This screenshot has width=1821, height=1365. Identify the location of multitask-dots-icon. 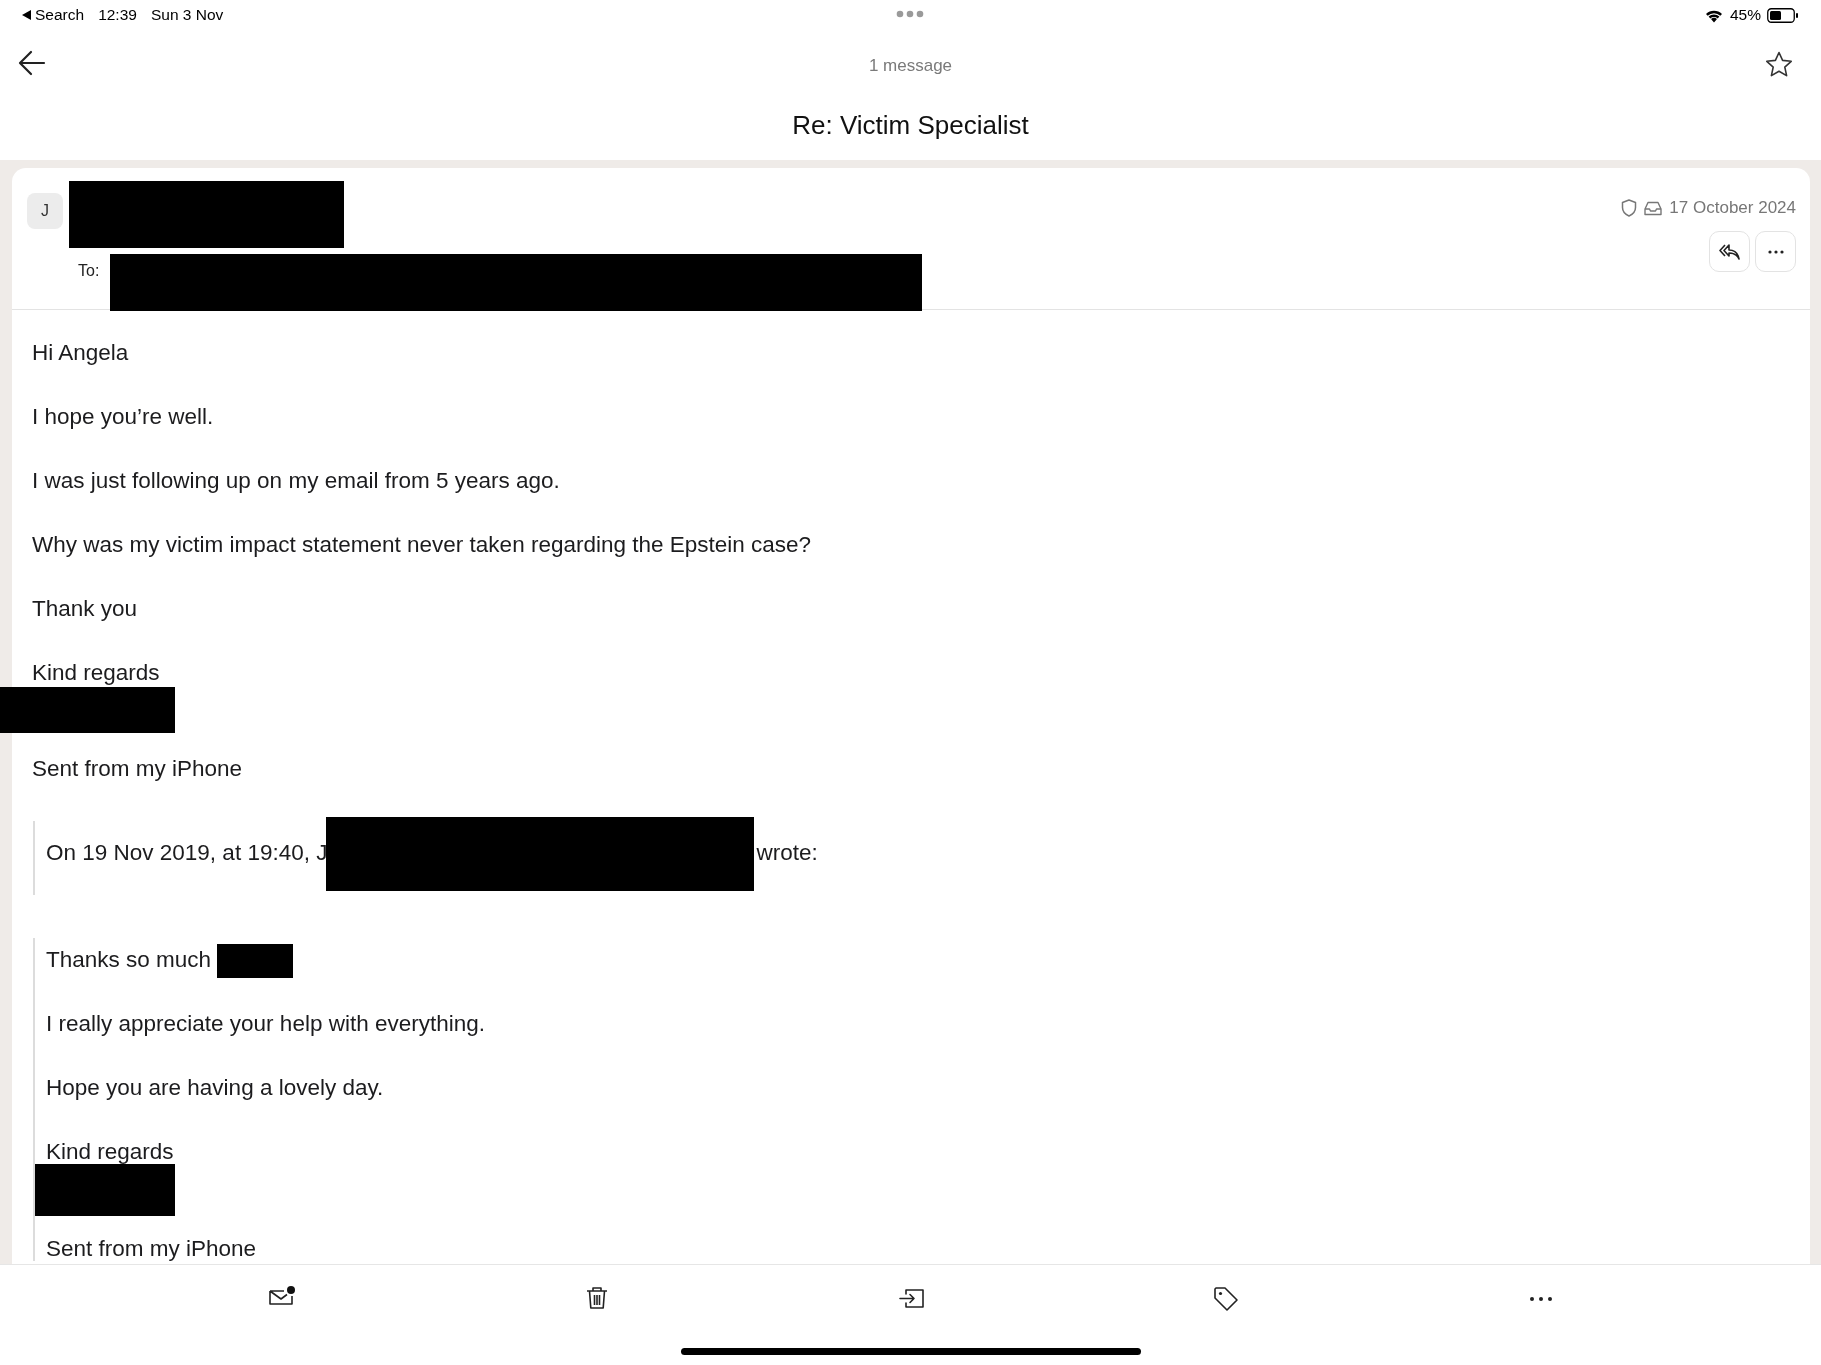
(910, 14).